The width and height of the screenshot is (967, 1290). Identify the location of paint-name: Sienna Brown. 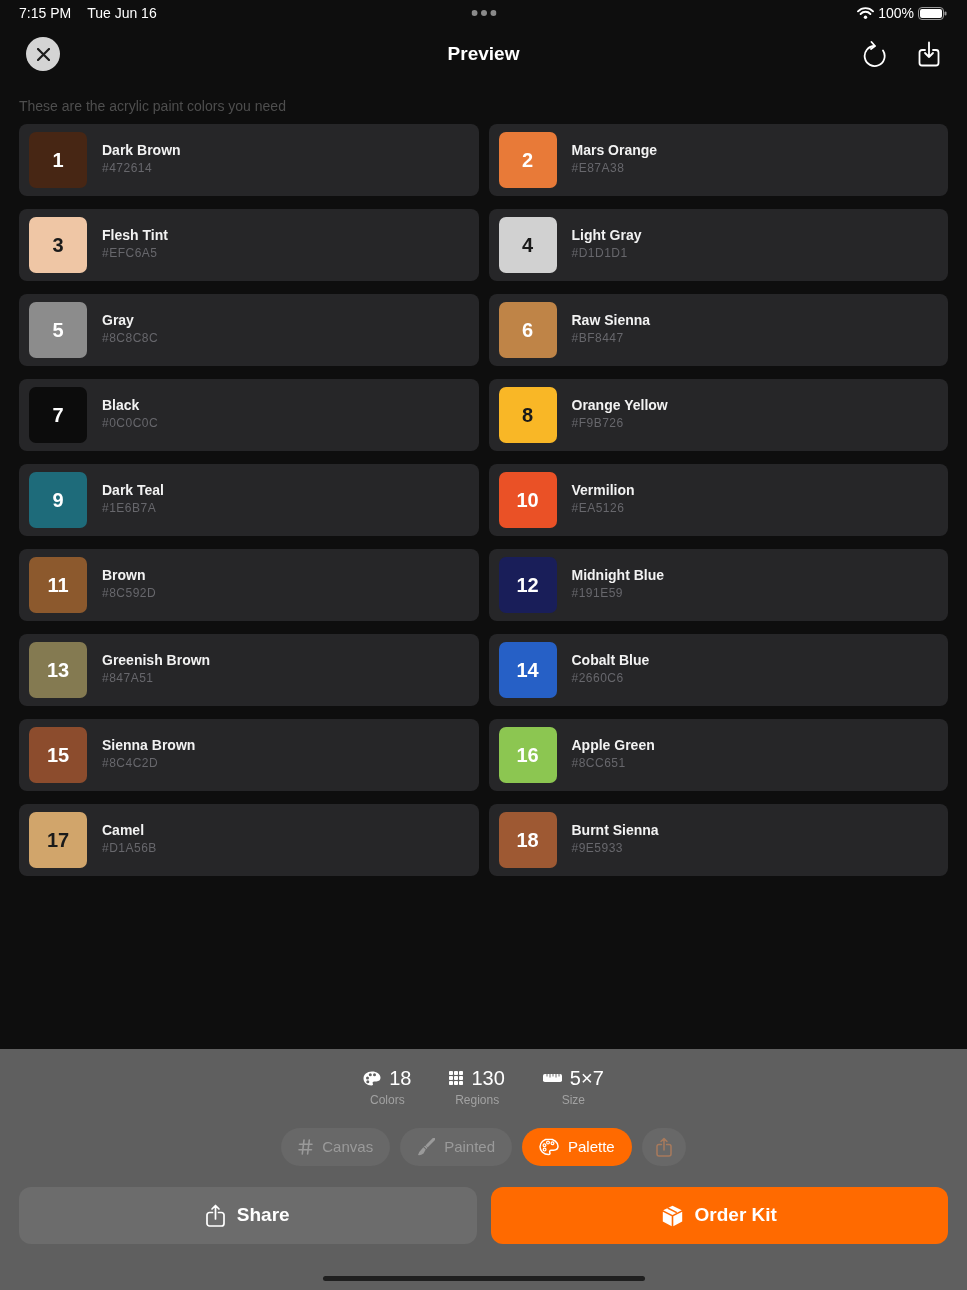
(149, 745).